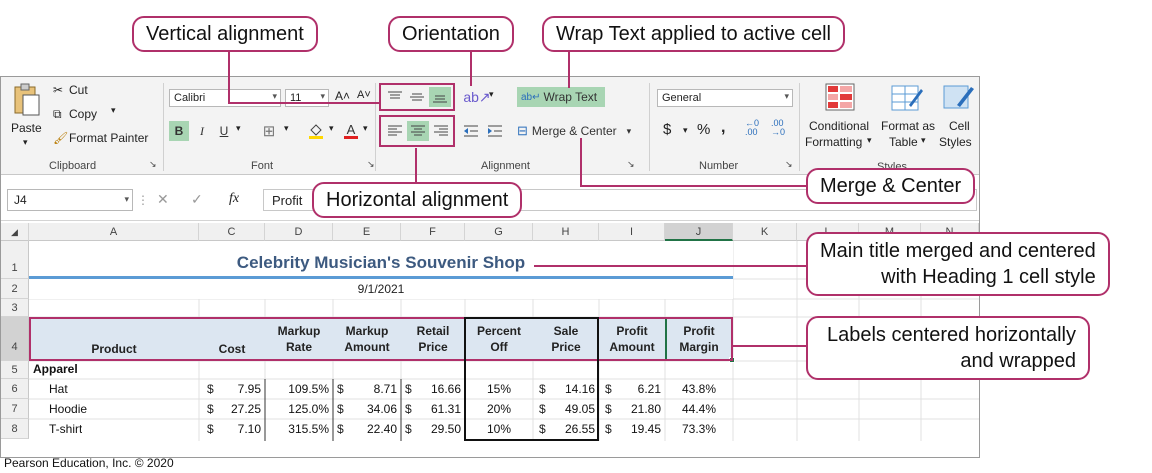  Describe the element at coordinates (752, 128) in the screenshot. I see `increase-decimal-button: ←0.00` at that location.